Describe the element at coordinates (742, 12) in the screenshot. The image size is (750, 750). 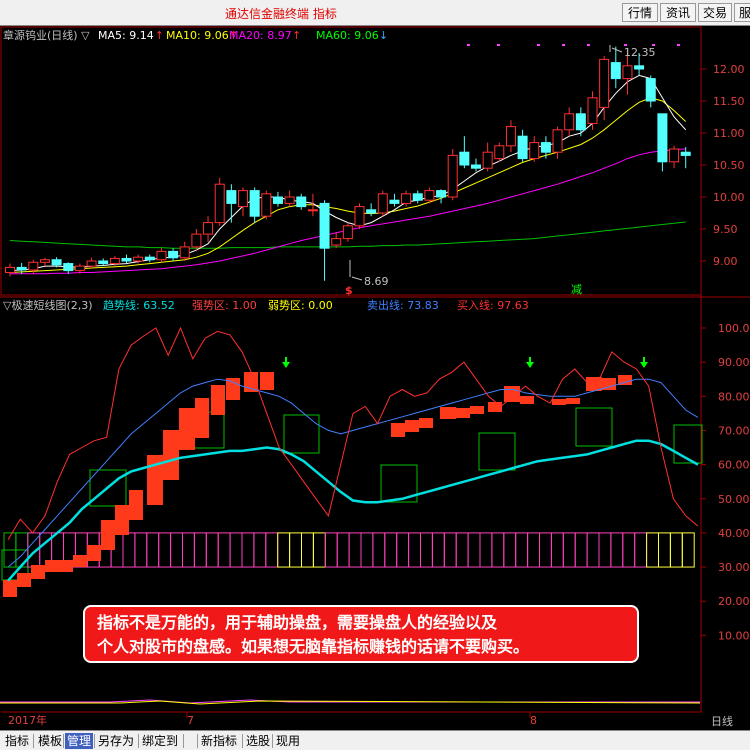
I see `service-button: 服` at that location.